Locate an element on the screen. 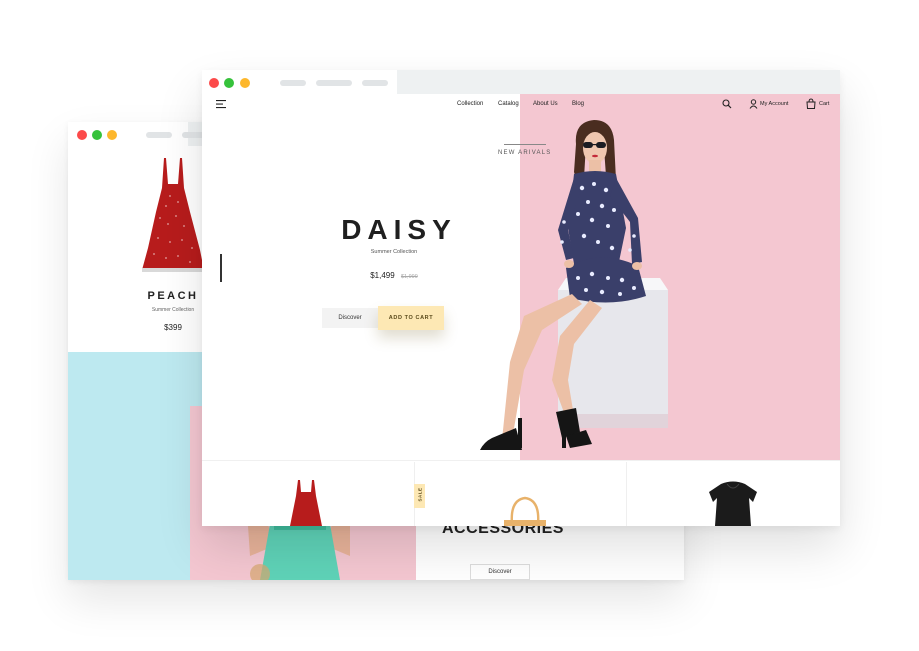 This screenshot has width=919, height=651. hero-old-price: $1,999 is located at coordinates (409, 277).